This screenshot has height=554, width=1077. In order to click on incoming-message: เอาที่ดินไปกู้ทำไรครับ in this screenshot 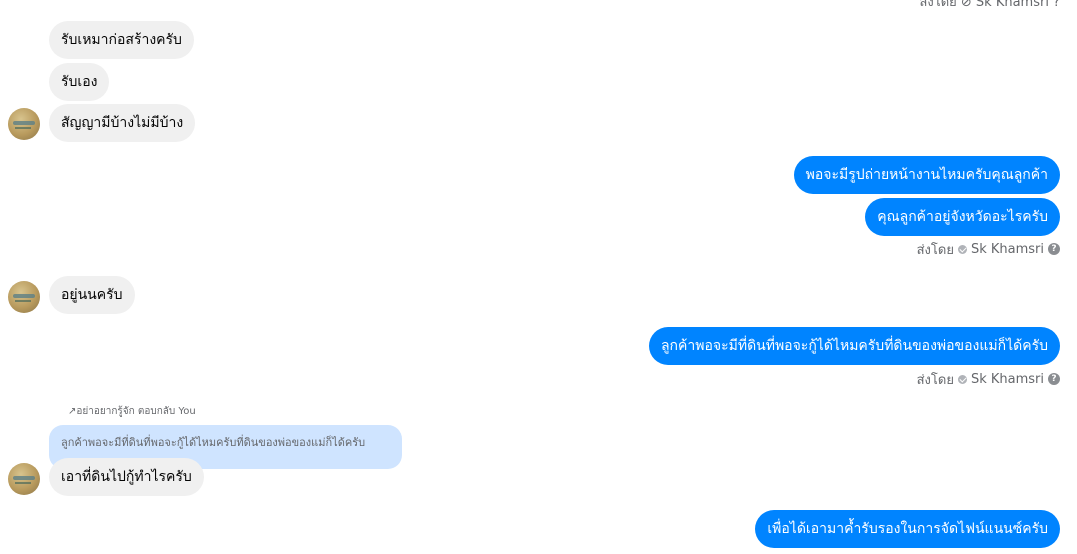, I will do `click(126, 477)`.